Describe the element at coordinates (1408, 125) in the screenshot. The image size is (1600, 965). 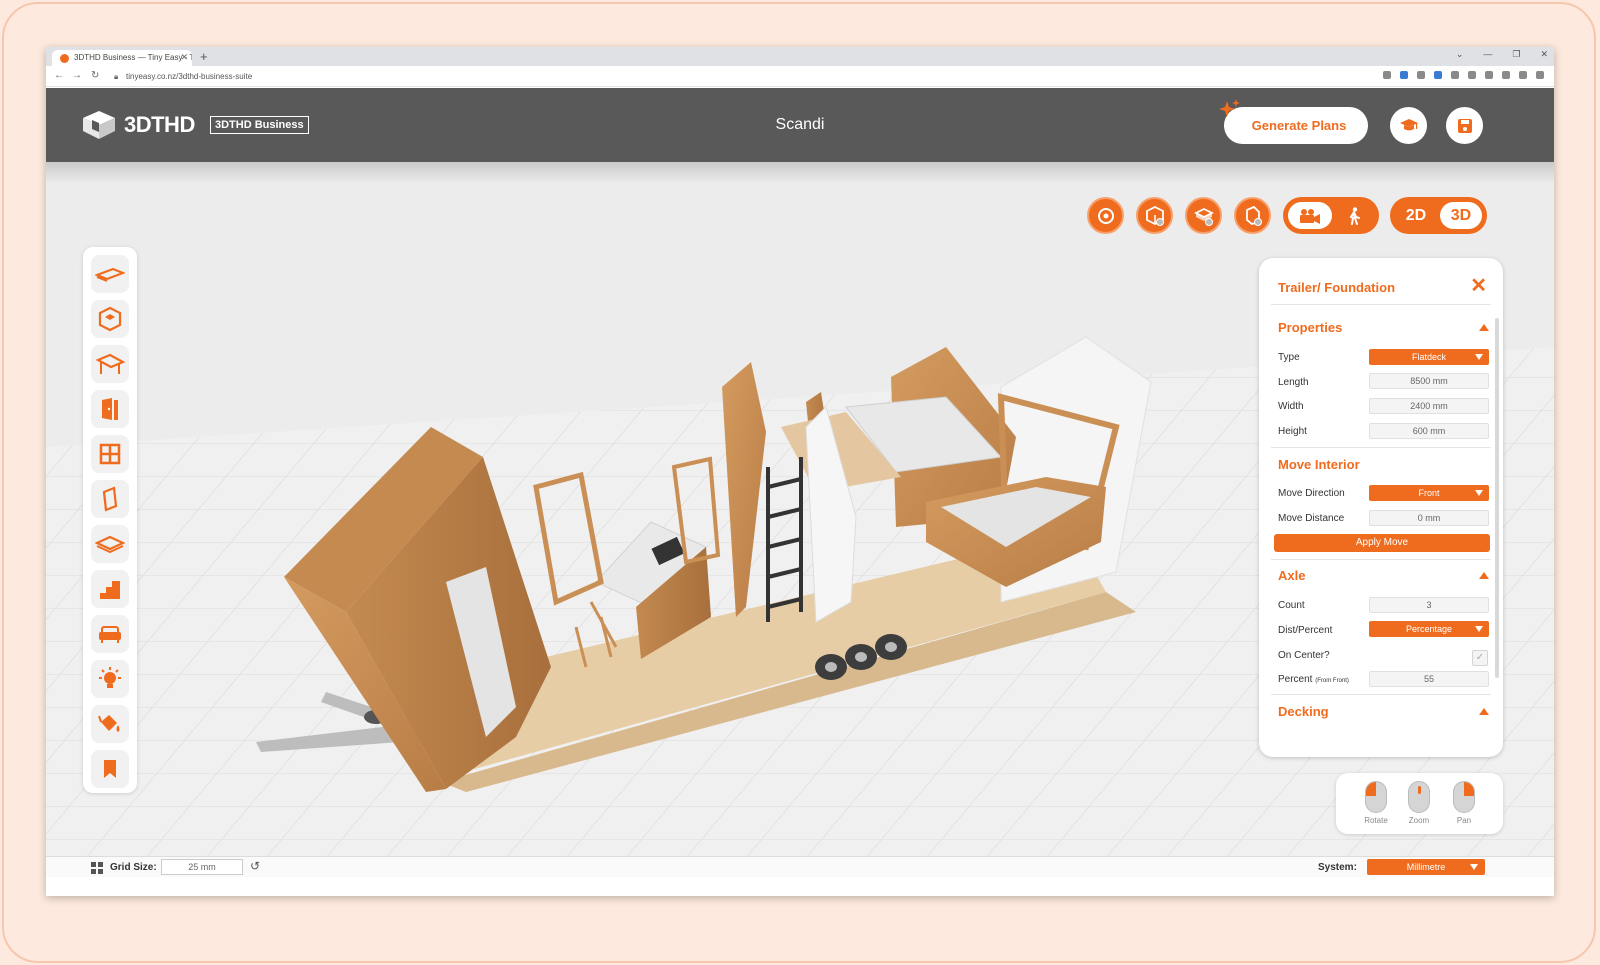
I see `tutorial-button` at that location.